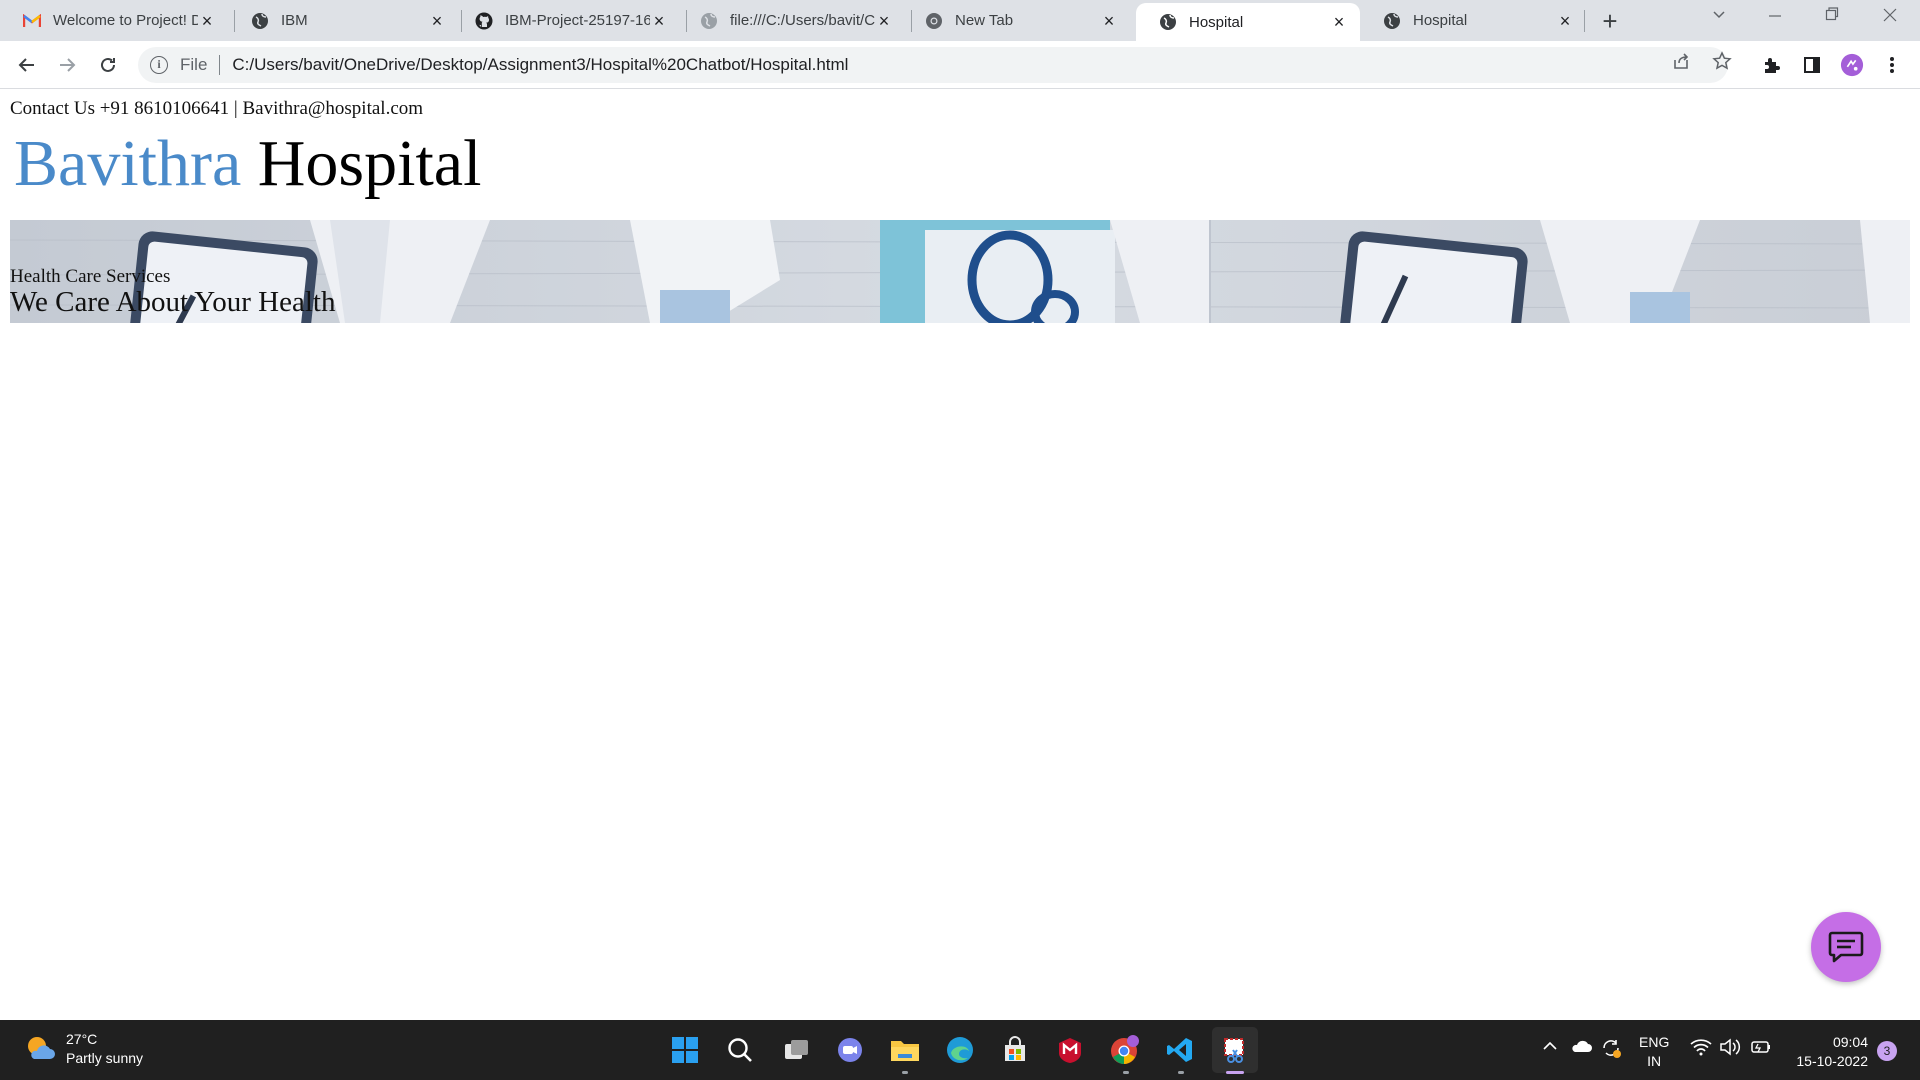  Describe the element at coordinates (1015, 1050) in the screenshot. I see `microsoft-store-icon` at that location.